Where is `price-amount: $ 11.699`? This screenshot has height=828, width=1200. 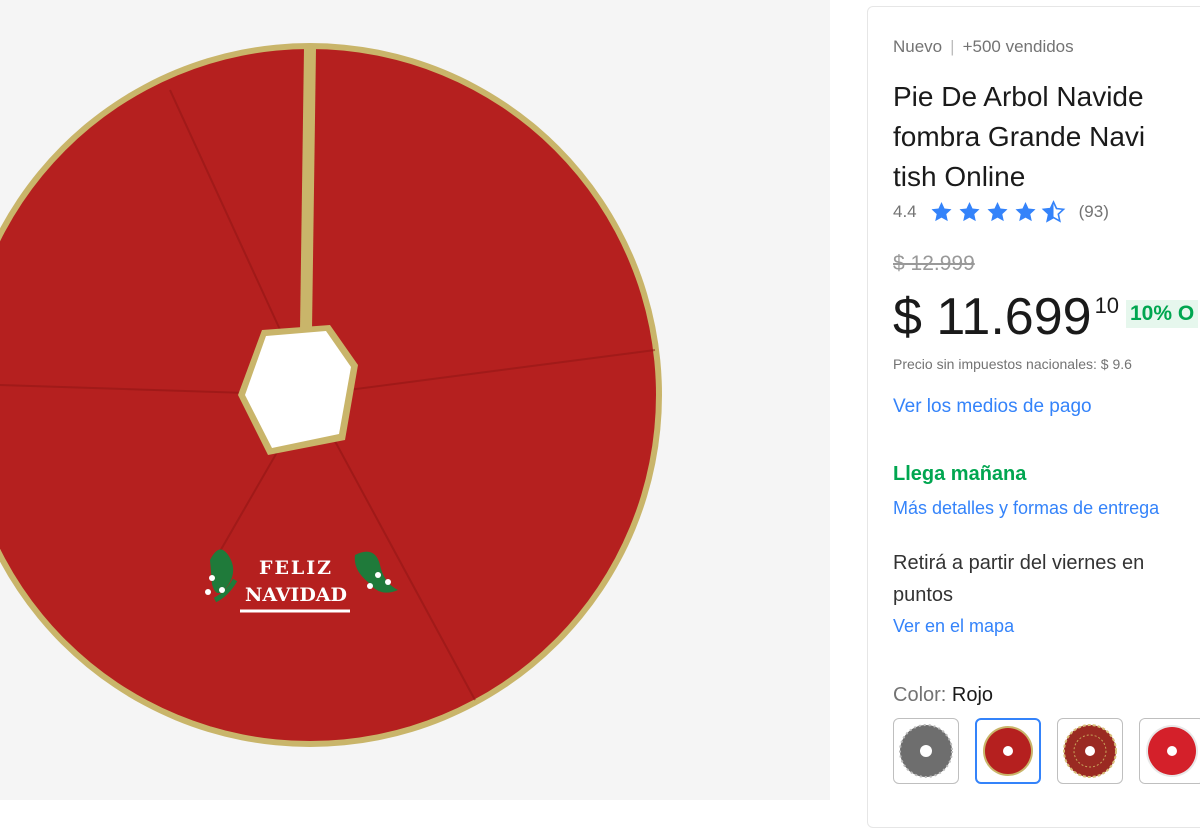 price-amount: $ 11.699 is located at coordinates (992, 317).